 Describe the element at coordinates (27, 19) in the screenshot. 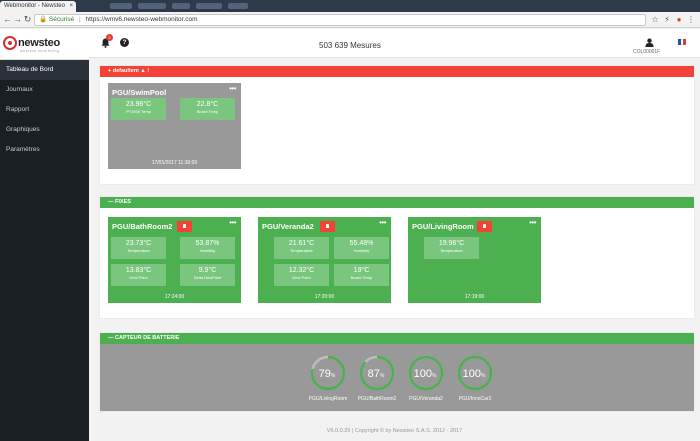

I see `reload-icon: ↻` at that location.